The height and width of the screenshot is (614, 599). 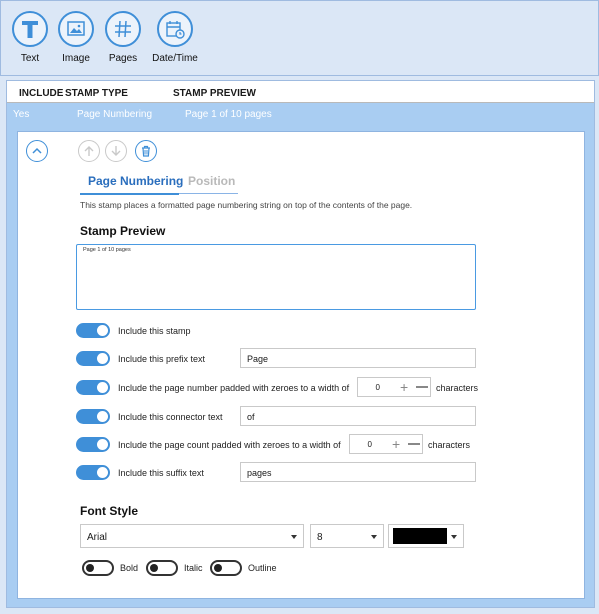 I want to click on text-stamp-button: Text, so click(x=30, y=37).